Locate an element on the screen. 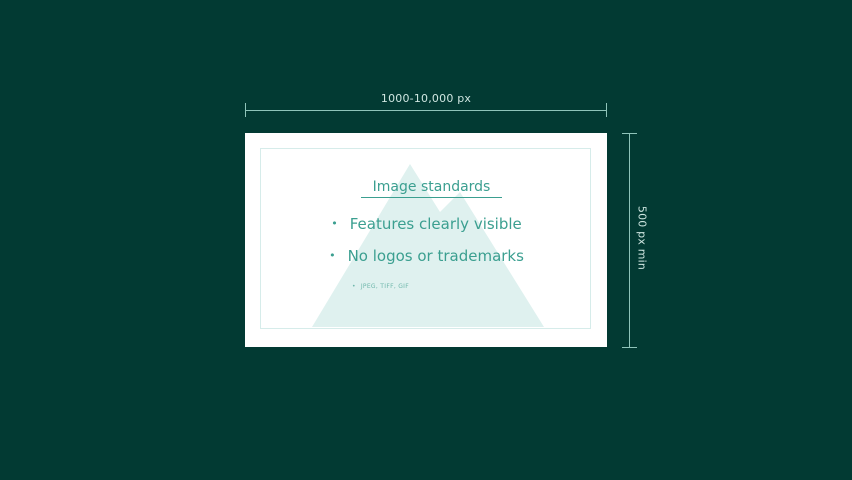 The width and height of the screenshot is (852, 480). bullet-text: JPEG, TIFF, GIF is located at coordinates (385, 286).